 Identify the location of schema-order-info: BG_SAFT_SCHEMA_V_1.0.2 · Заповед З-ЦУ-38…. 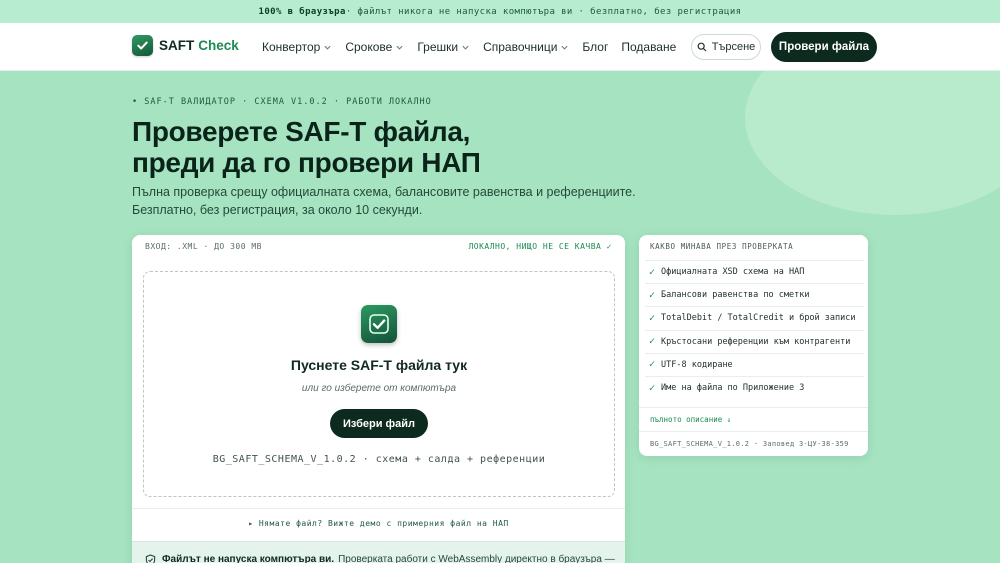
(753, 443).